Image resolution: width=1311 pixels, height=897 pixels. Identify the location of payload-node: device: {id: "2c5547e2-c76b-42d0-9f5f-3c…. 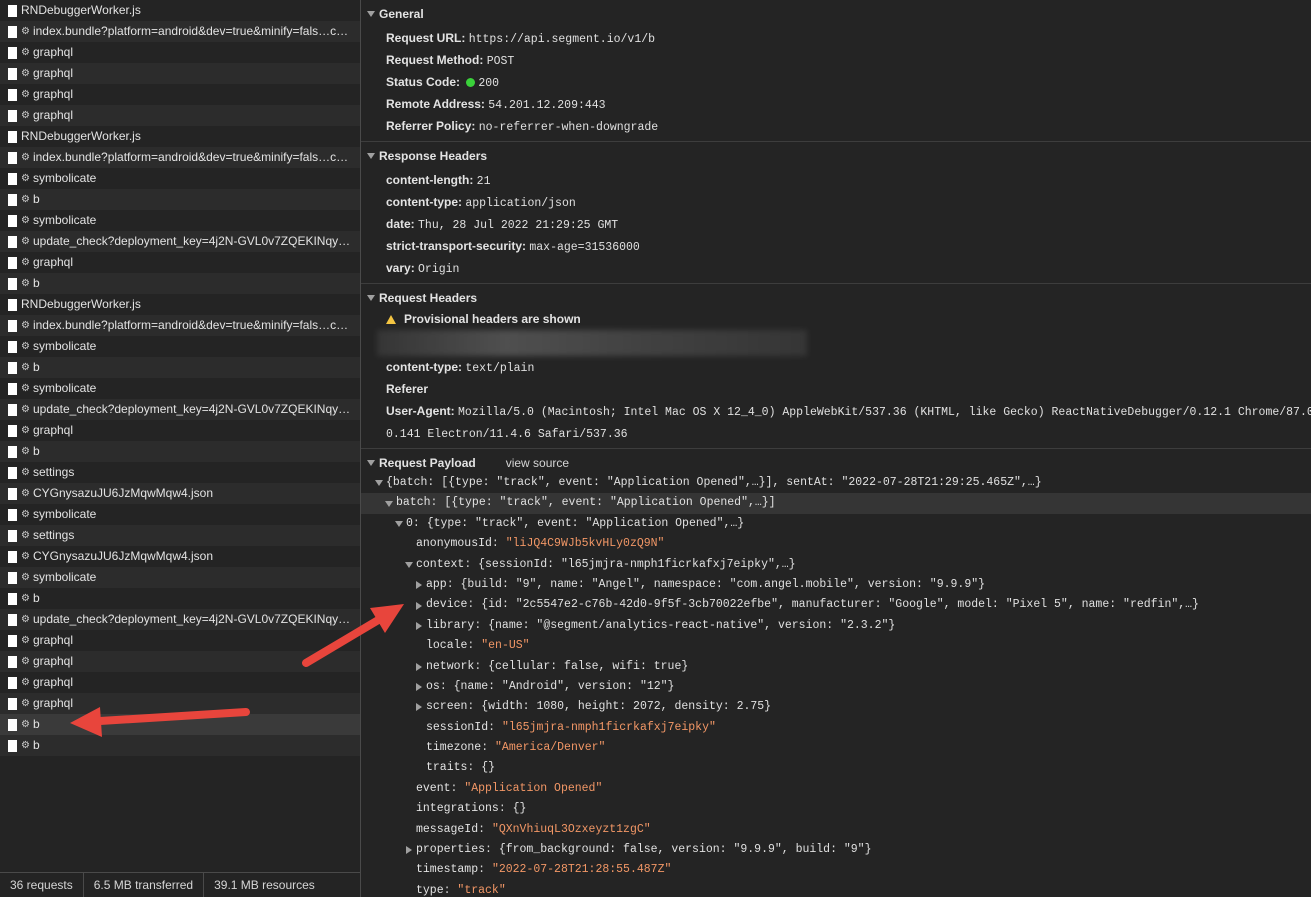
(836, 605).